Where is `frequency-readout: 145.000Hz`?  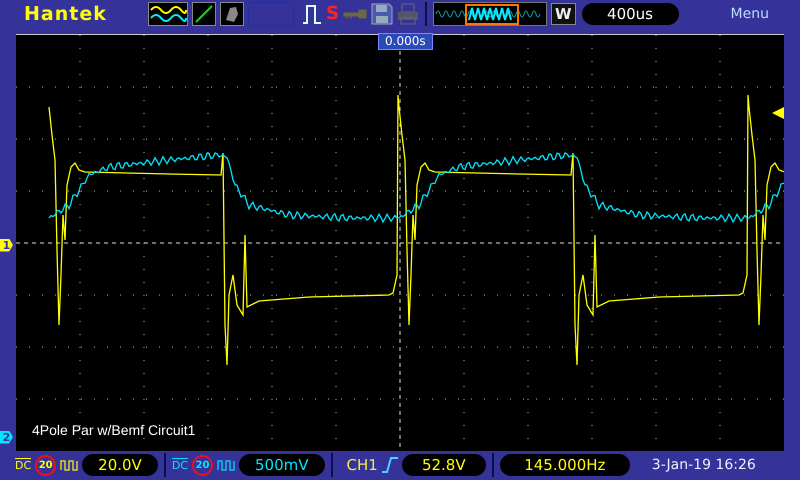
frequency-readout: 145.000Hz is located at coordinates (565, 465).